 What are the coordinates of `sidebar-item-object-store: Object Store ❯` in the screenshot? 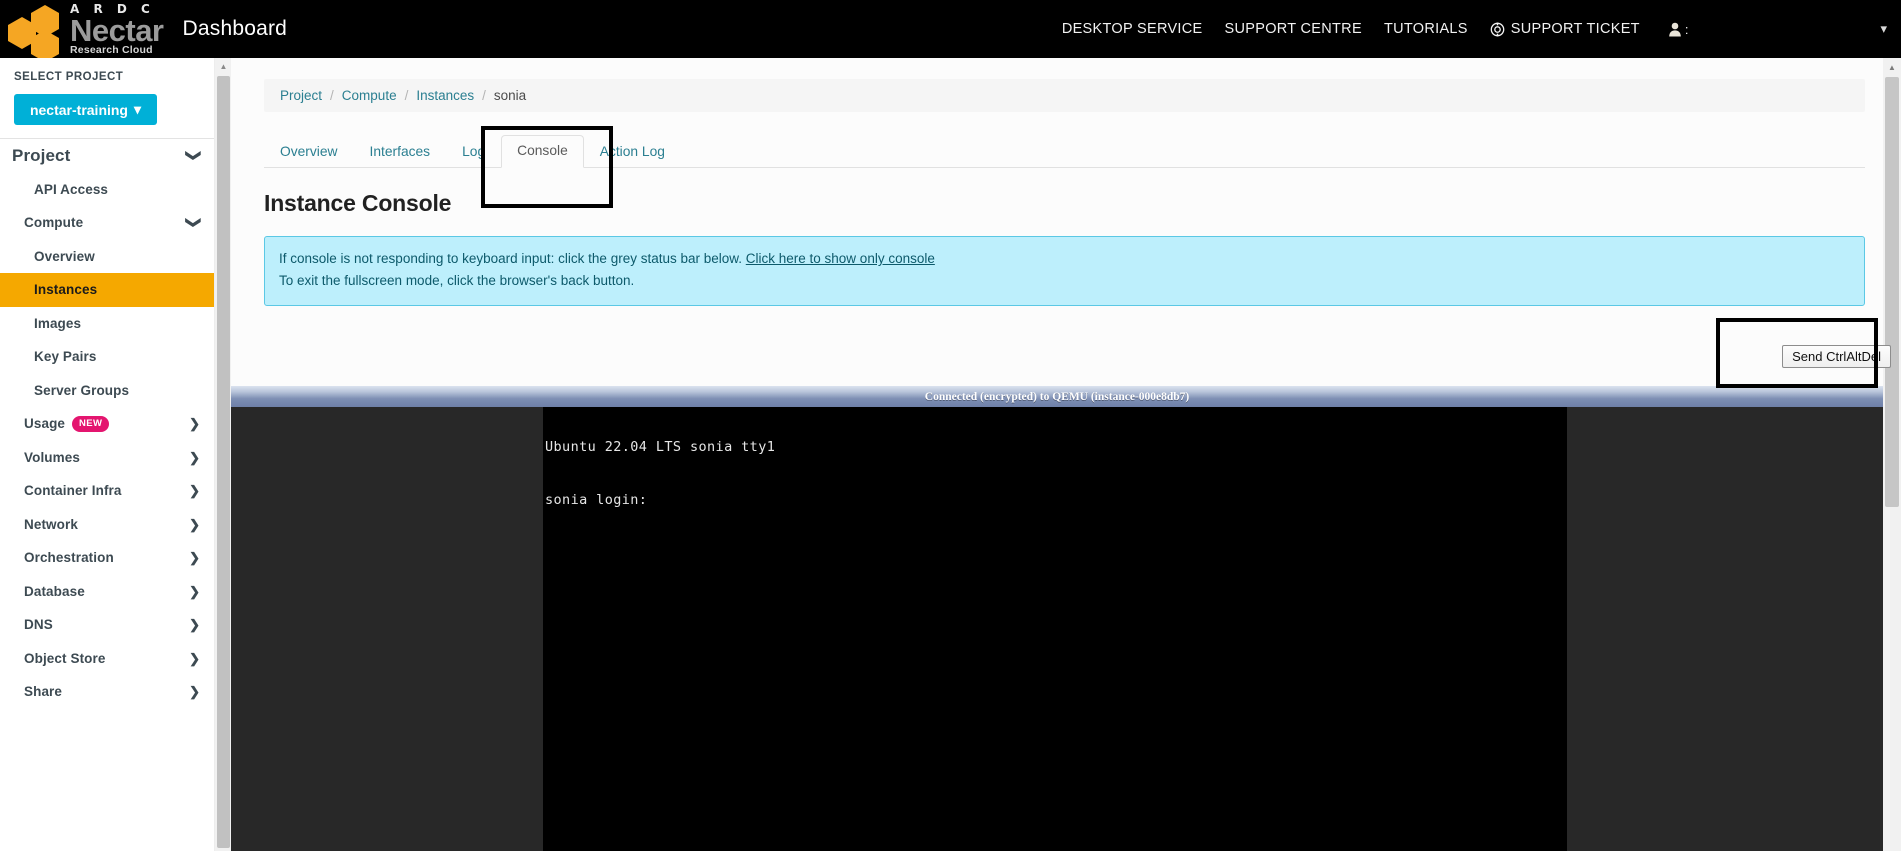 It's located at (107, 659).